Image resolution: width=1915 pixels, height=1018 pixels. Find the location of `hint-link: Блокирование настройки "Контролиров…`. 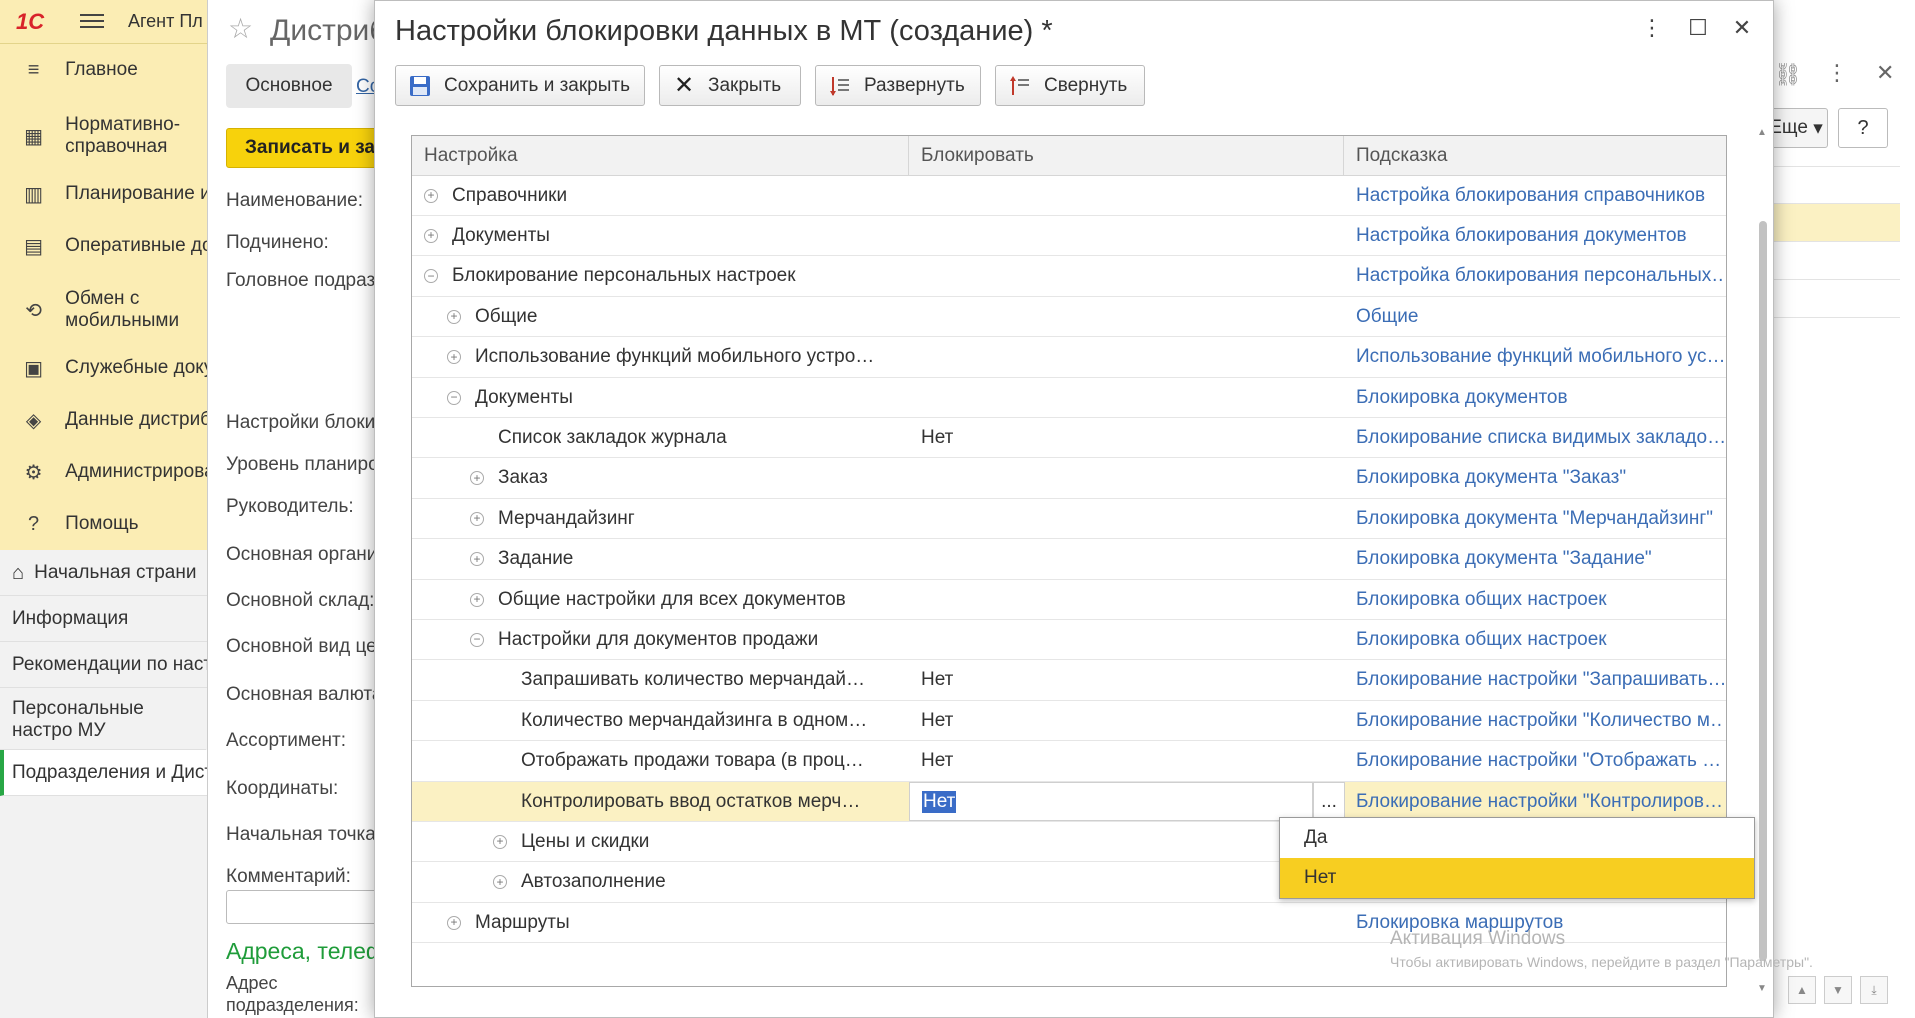

hint-link: Блокирование настройки "Контролиров… is located at coordinates (1534, 801).